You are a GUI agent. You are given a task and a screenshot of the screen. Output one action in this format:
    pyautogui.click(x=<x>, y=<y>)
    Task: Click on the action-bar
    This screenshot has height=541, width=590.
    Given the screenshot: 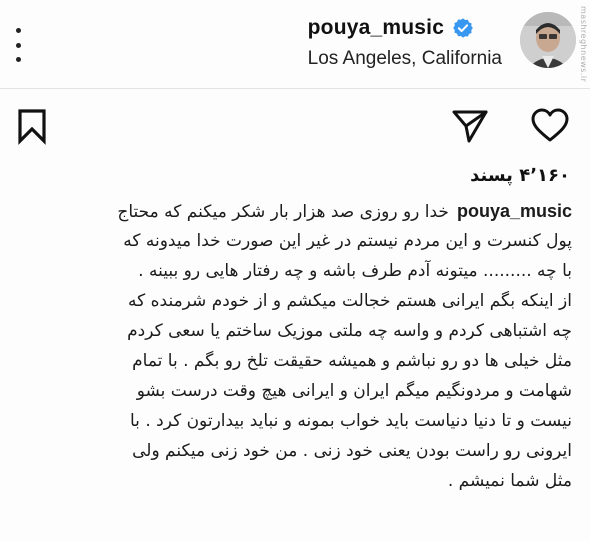 What is the action you would take?
    pyautogui.click(x=295, y=125)
    